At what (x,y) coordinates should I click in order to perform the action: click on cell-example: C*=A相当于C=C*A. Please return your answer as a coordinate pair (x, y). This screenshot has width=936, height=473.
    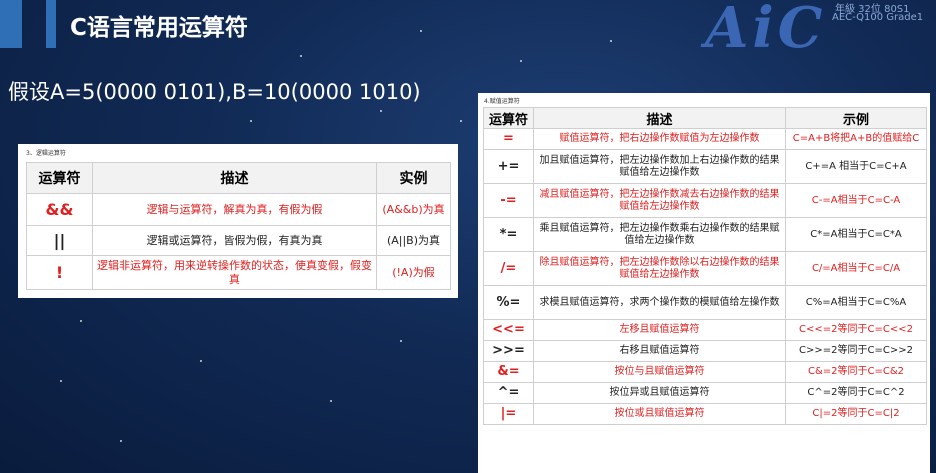
    Looking at the image, I should click on (856, 234).